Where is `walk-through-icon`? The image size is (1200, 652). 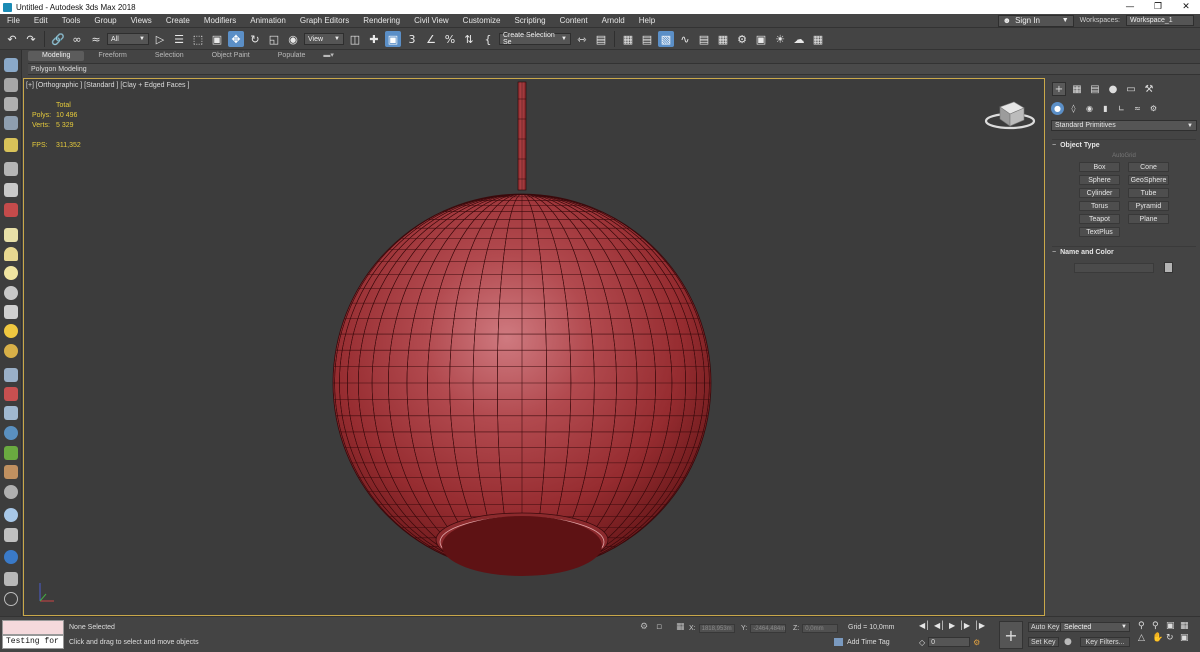
walk-through-icon is located at coordinates (11, 169).